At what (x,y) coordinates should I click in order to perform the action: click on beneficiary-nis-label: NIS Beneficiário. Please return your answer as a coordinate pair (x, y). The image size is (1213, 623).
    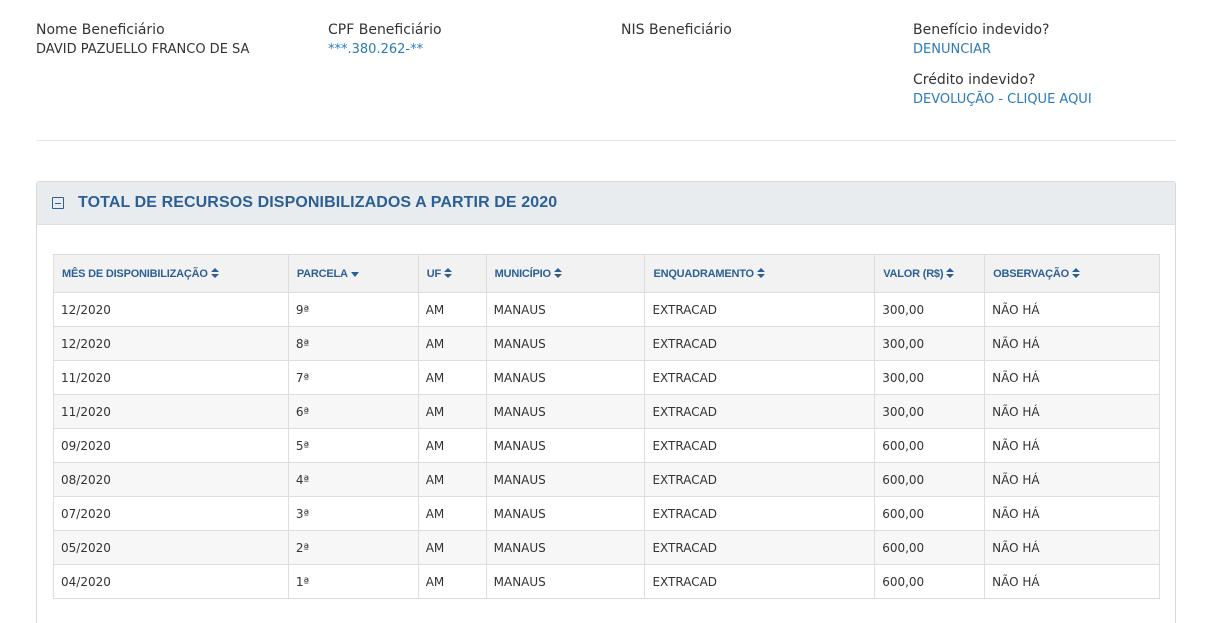
    Looking at the image, I should click on (676, 30).